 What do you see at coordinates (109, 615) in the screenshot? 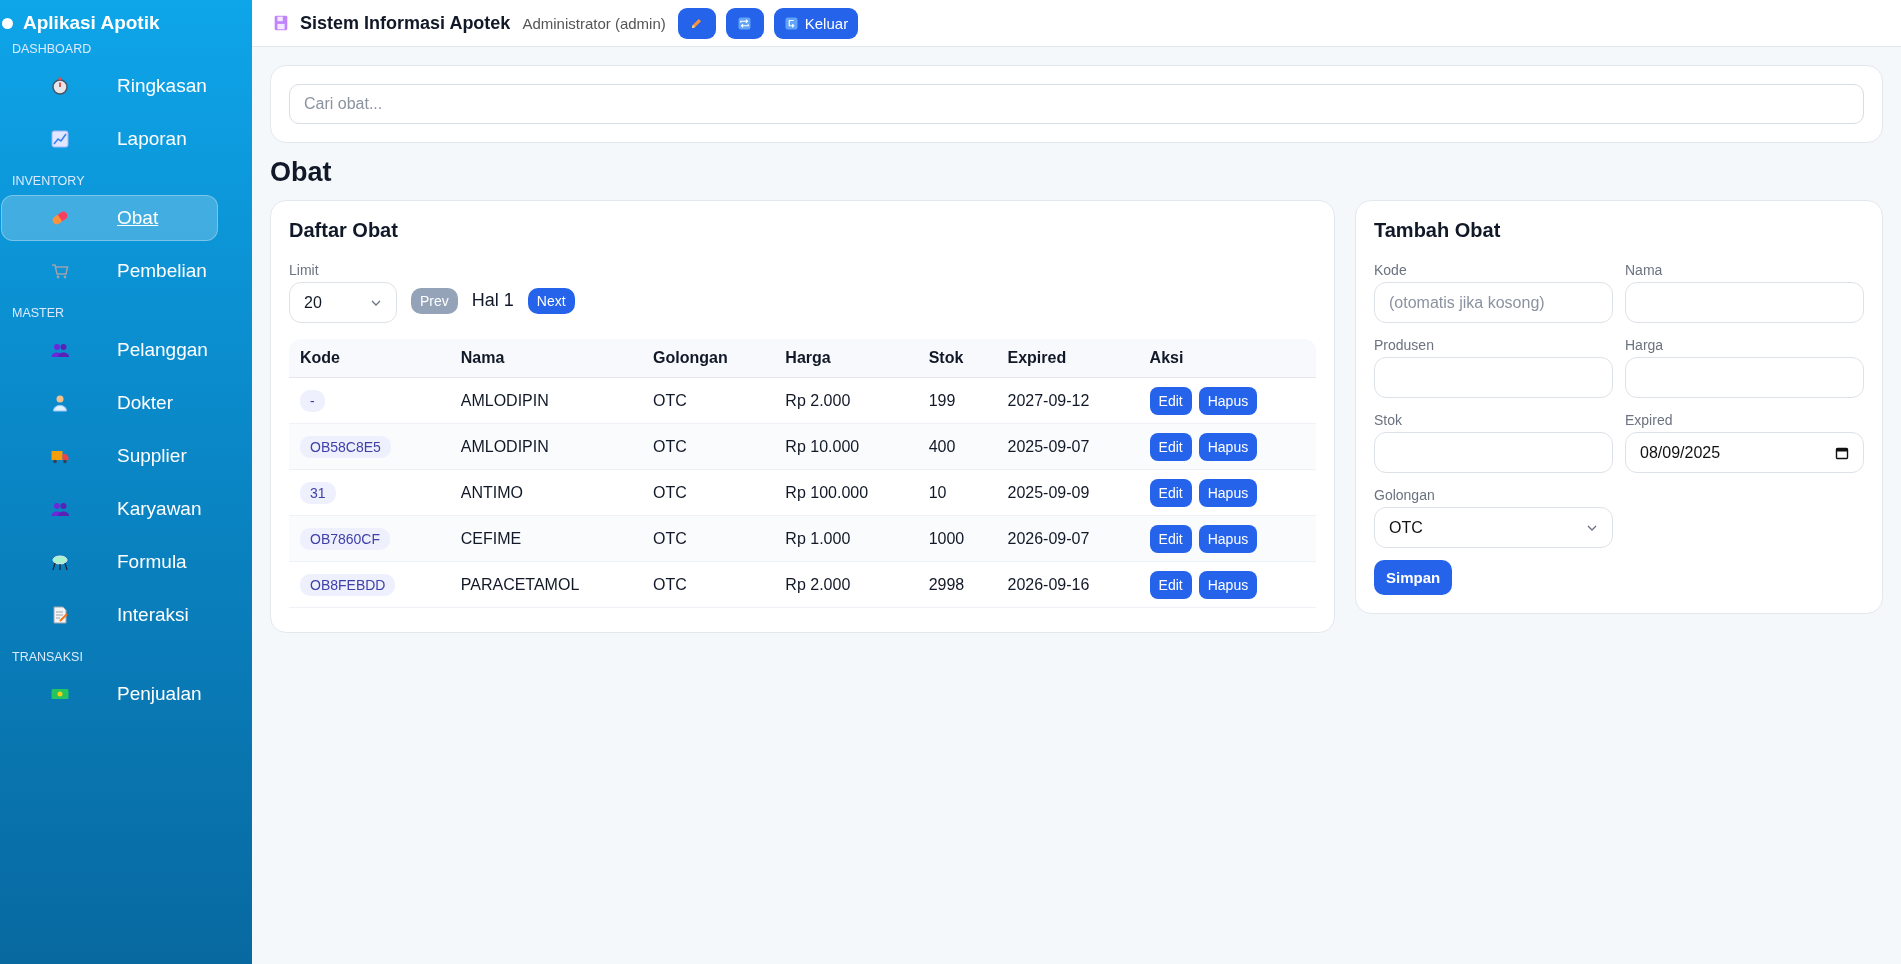
I see `sidebar-item: Interaksi` at bounding box center [109, 615].